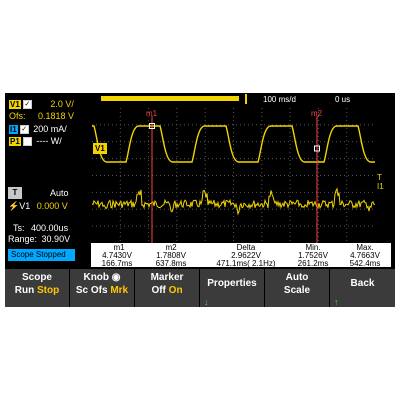  What do you see at coordinates (317, 113) in the screenshot?
I see `marker-2-label: m2` at bounding box center [317, 113].